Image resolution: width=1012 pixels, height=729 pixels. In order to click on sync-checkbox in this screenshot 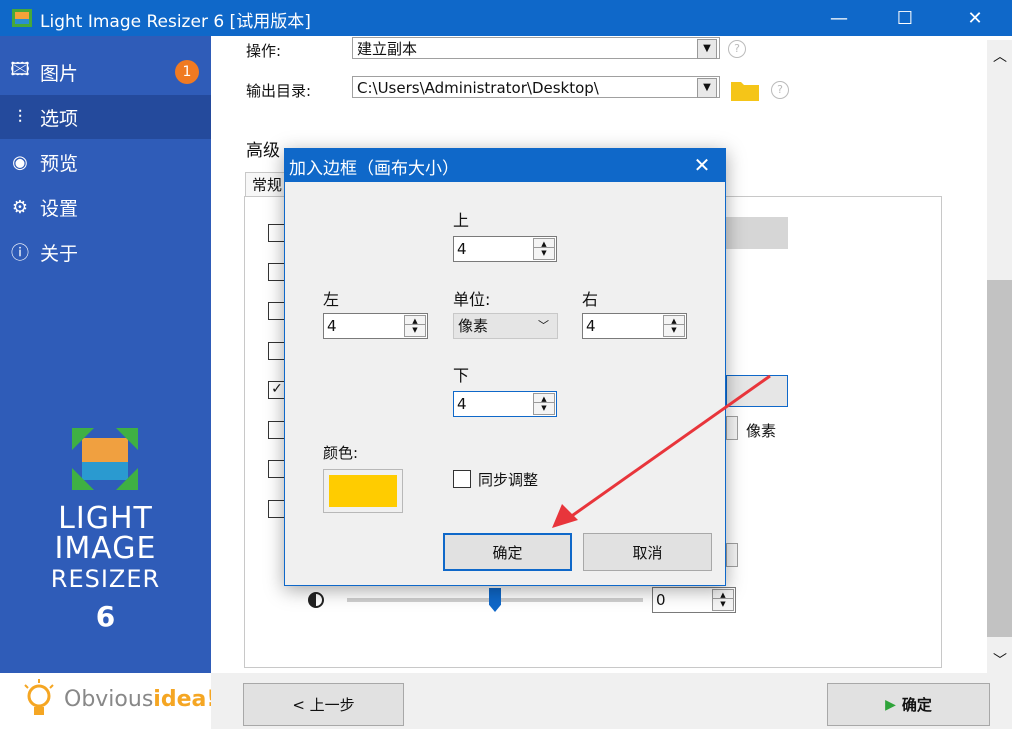, I will do `click(462, 479)`.